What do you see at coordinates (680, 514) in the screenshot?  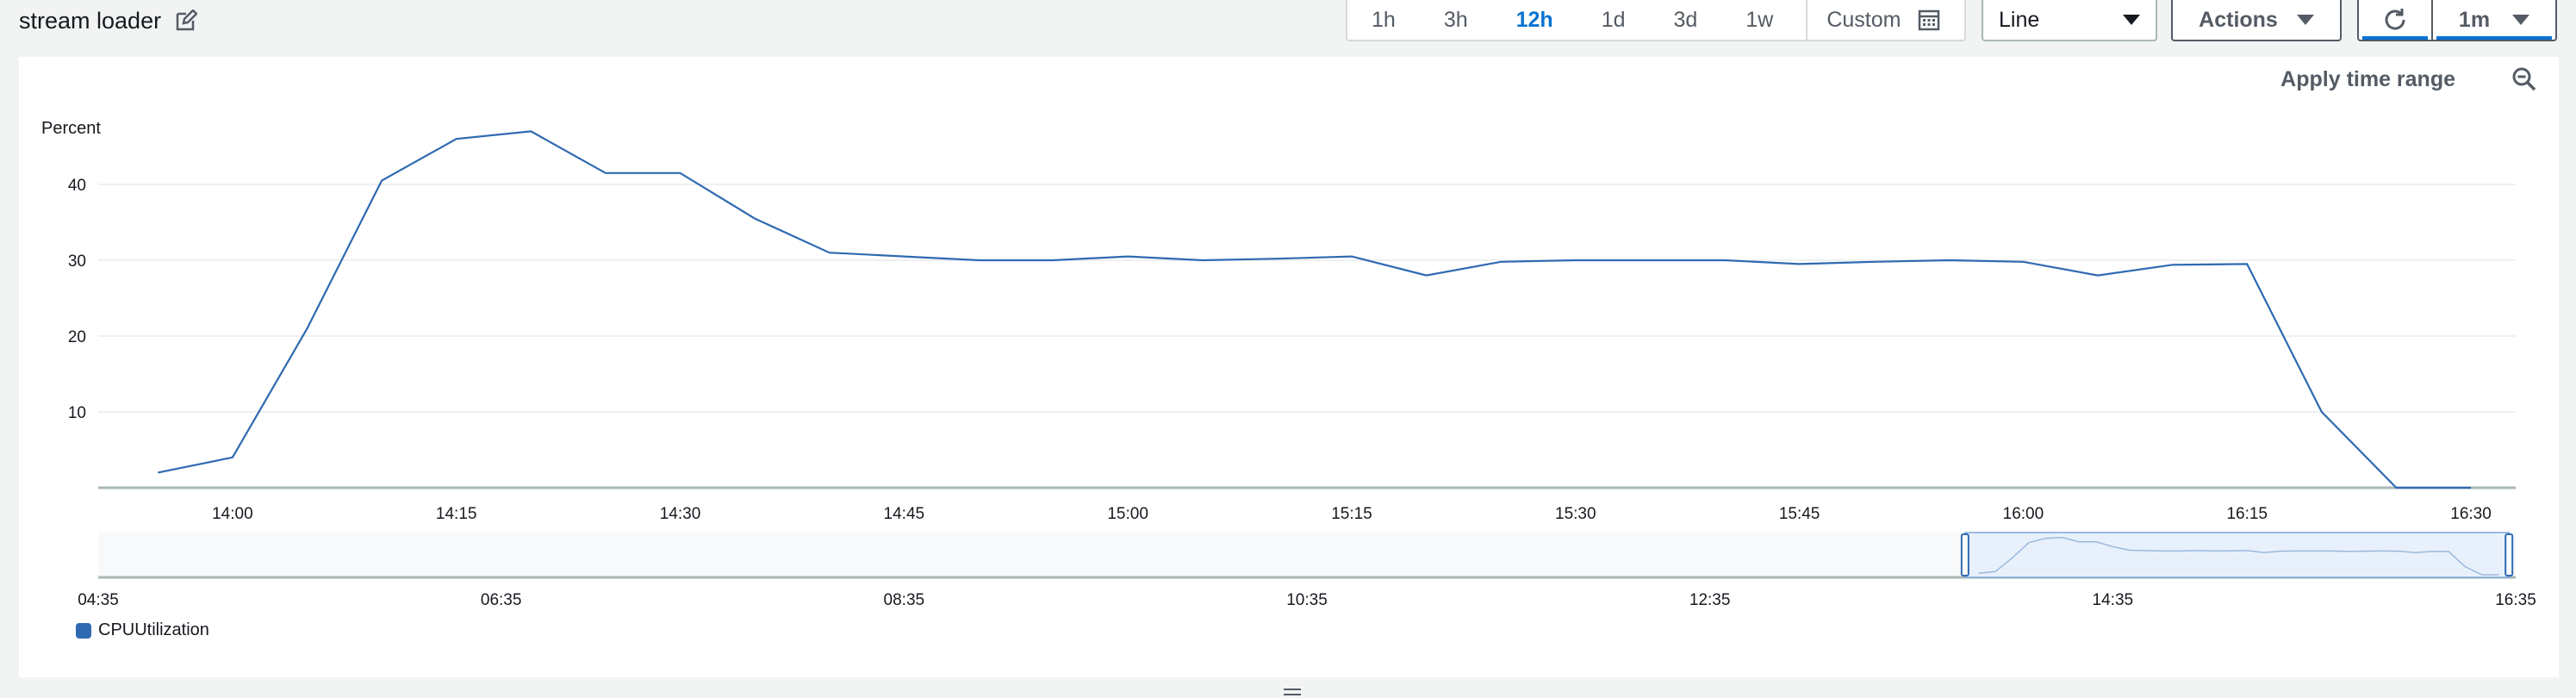 I see `x-tick-label: 14:30` at bounding box center [680, 514].